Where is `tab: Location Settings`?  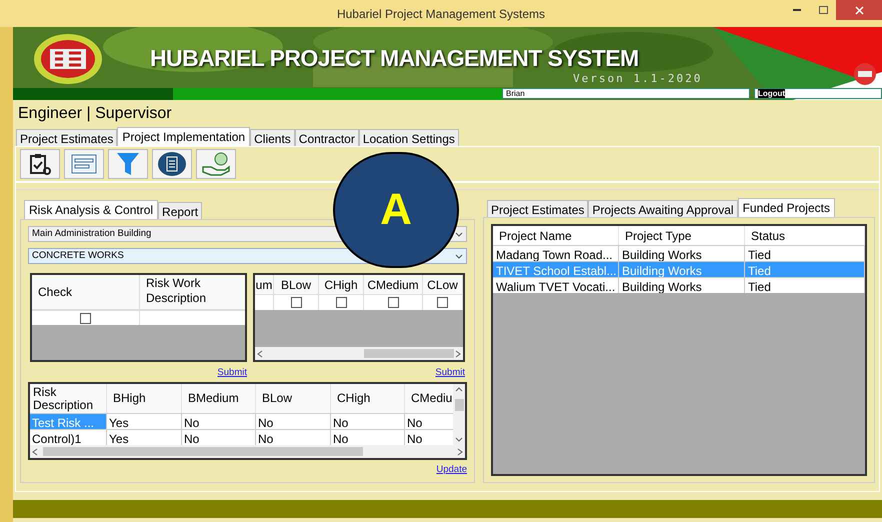
tab: Location Settings is located at coordinates (408, 137).